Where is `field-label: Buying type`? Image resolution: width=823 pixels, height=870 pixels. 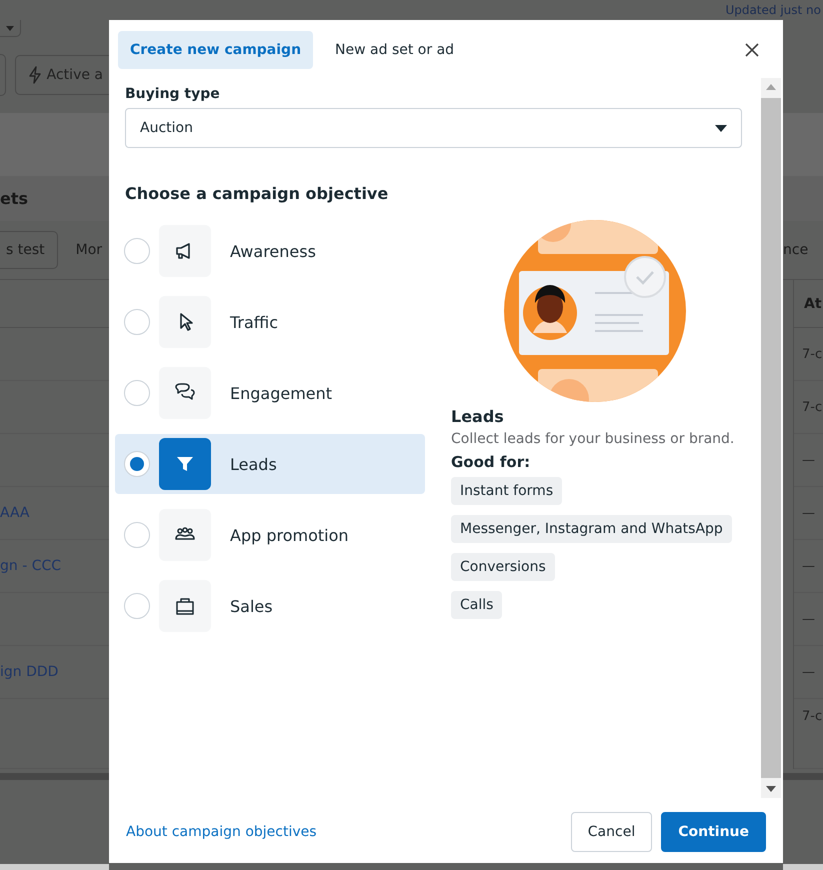
field-label: Buying type is located at coordinates (173, 94).